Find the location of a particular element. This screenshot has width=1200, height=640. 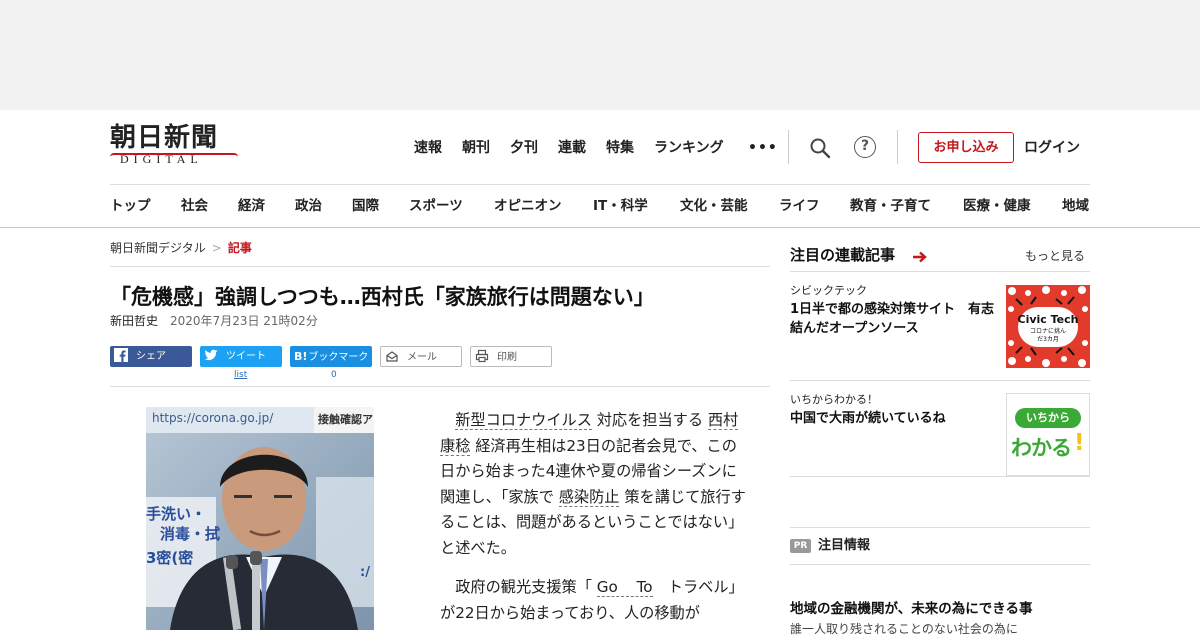

login-button: ログイン is located at coordinates (1052, 148).